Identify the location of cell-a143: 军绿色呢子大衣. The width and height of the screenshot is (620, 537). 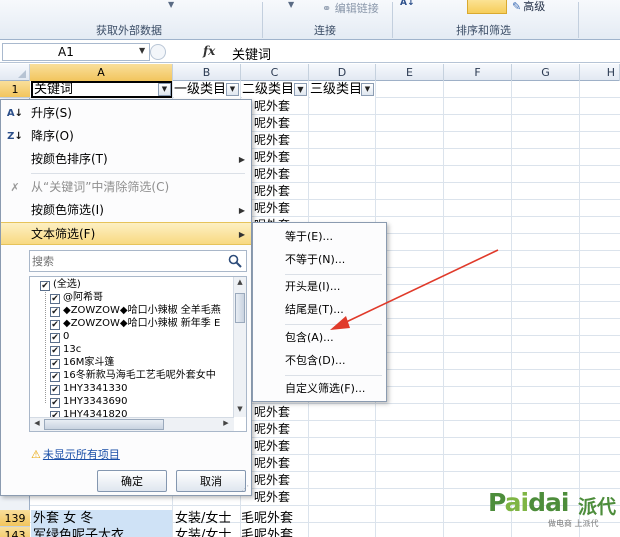
(101, 532).